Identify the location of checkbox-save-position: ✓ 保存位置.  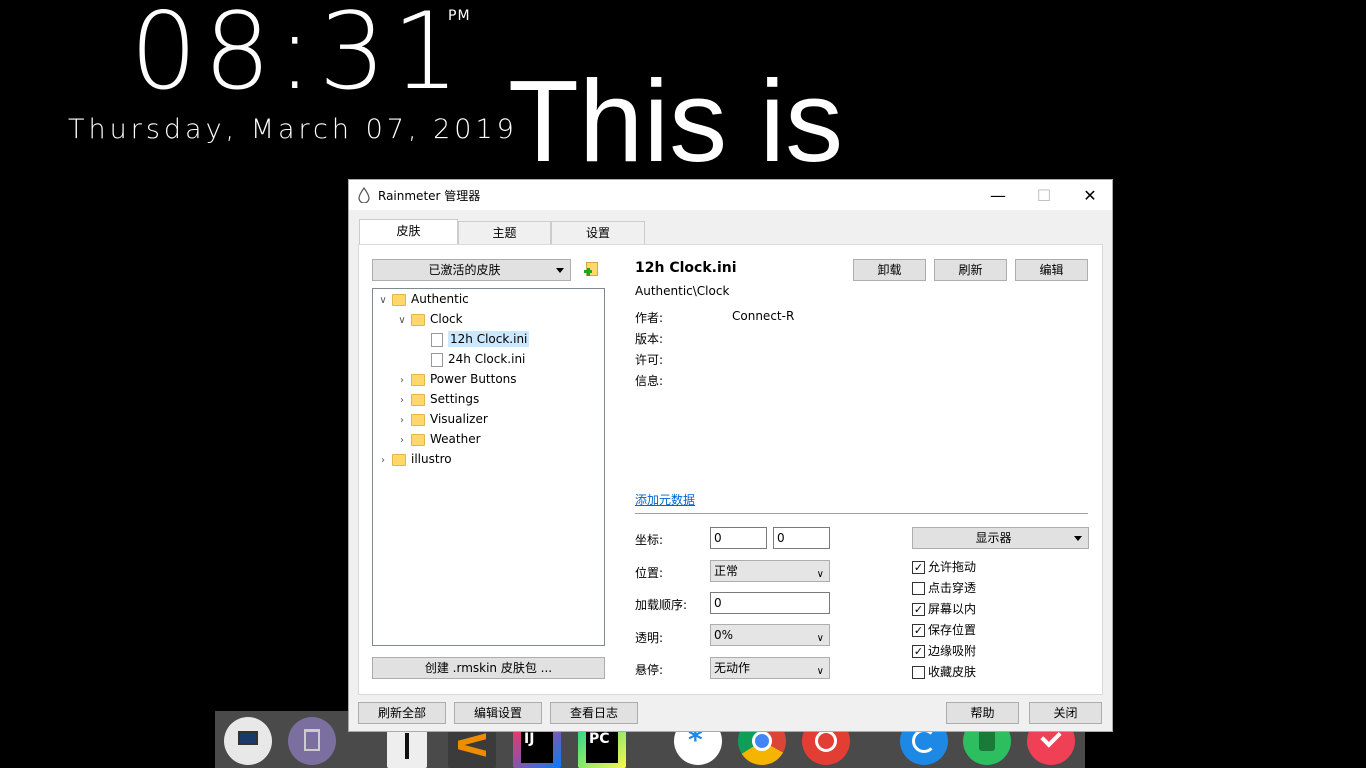
(944, 630).